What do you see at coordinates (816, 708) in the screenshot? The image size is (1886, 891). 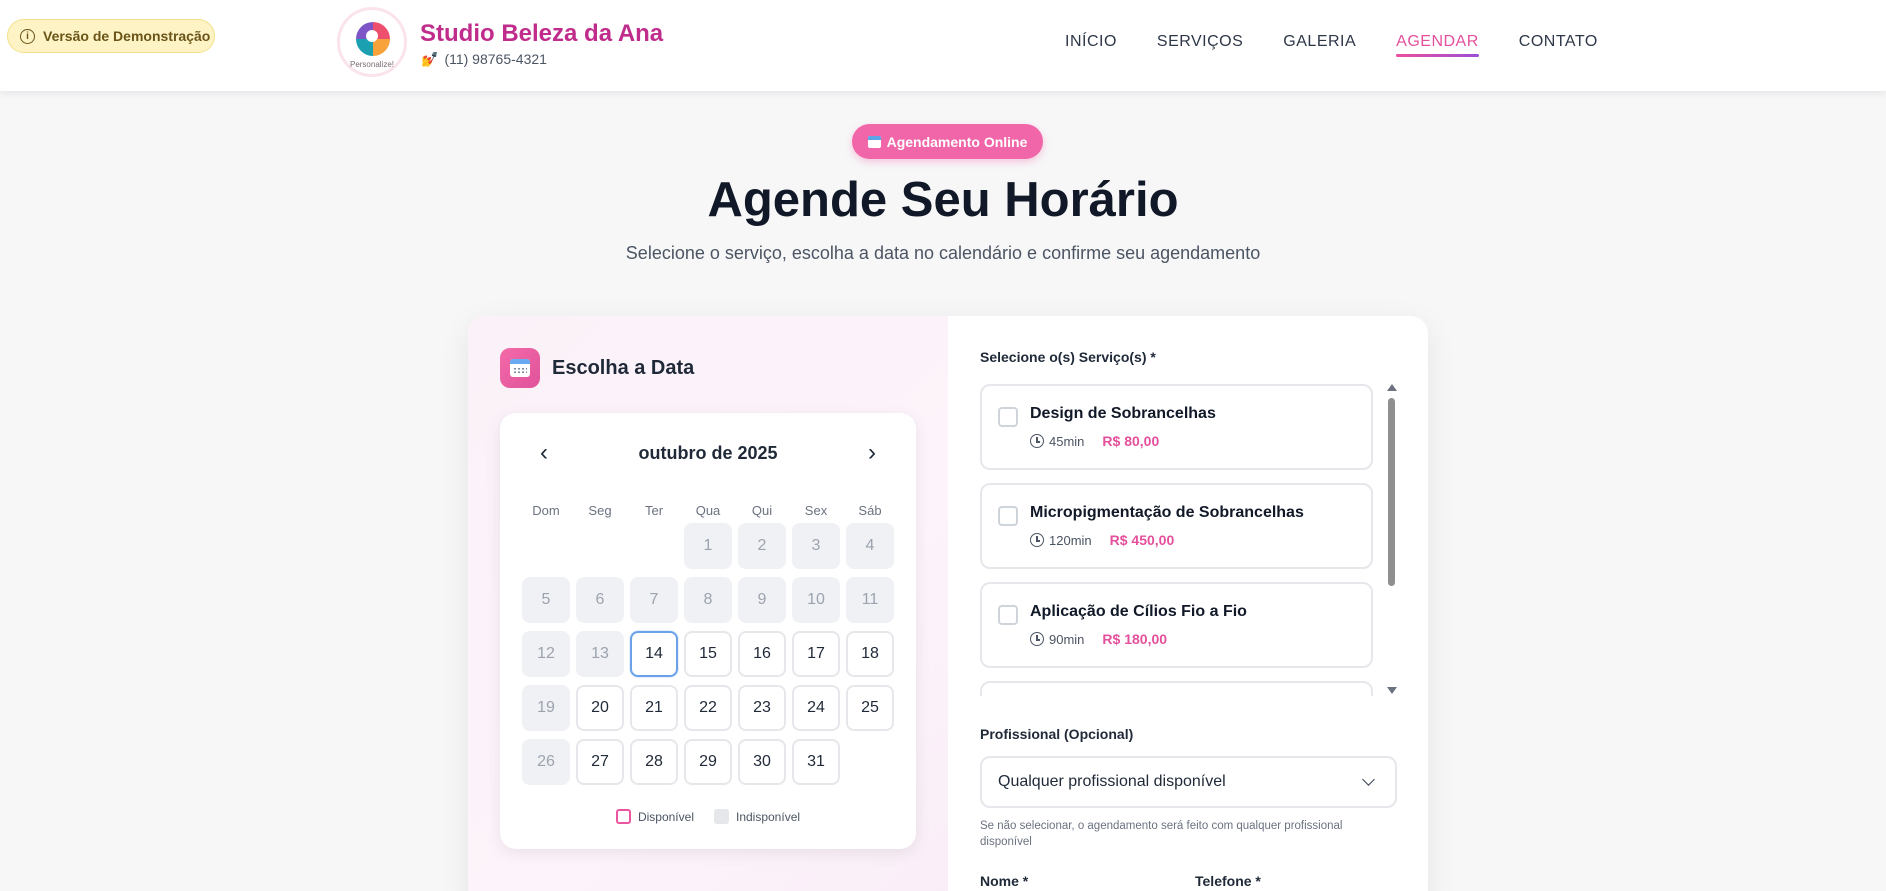 I see `calendar-day-available: 24` at bounding box center [816, 708].